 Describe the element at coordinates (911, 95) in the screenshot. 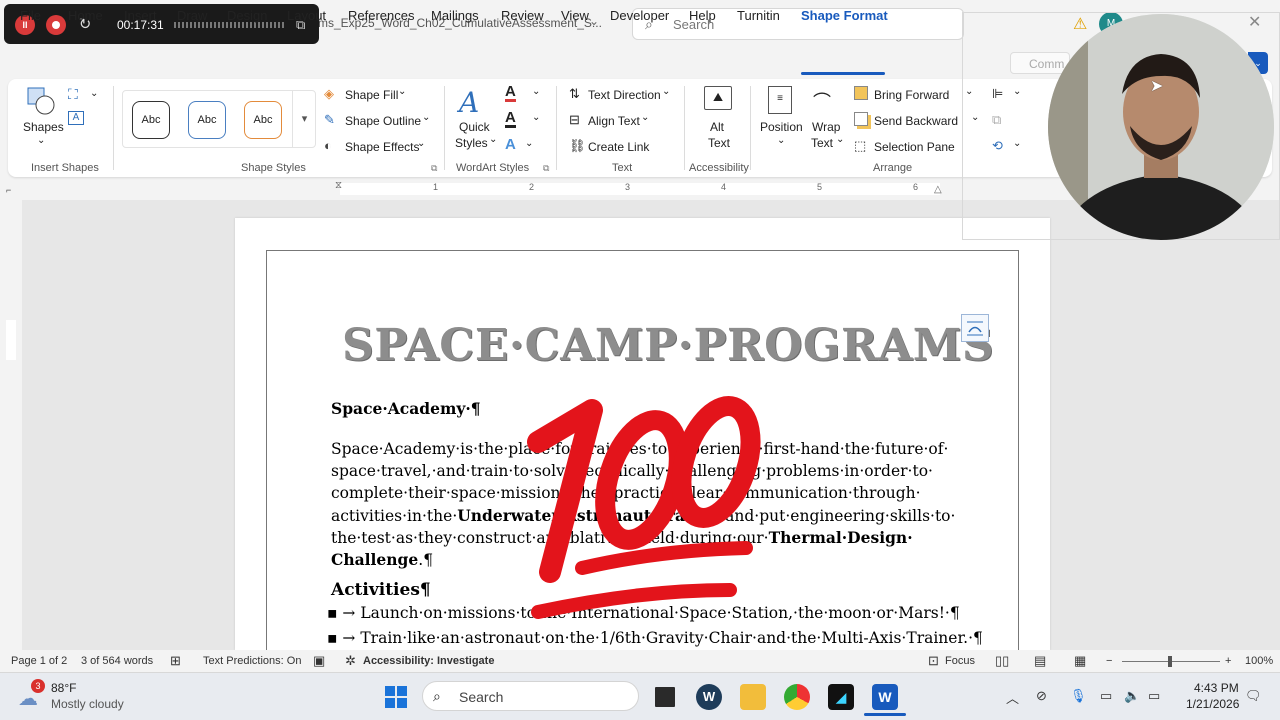

I see `bring-forward-button: Bring Forward` at that location.